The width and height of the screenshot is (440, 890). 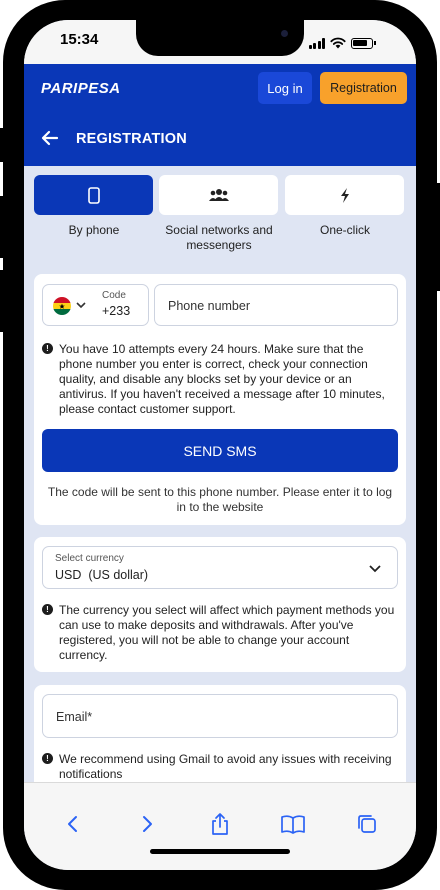 I want to click on status-bar: 15:34, so click(x=220, y=42).